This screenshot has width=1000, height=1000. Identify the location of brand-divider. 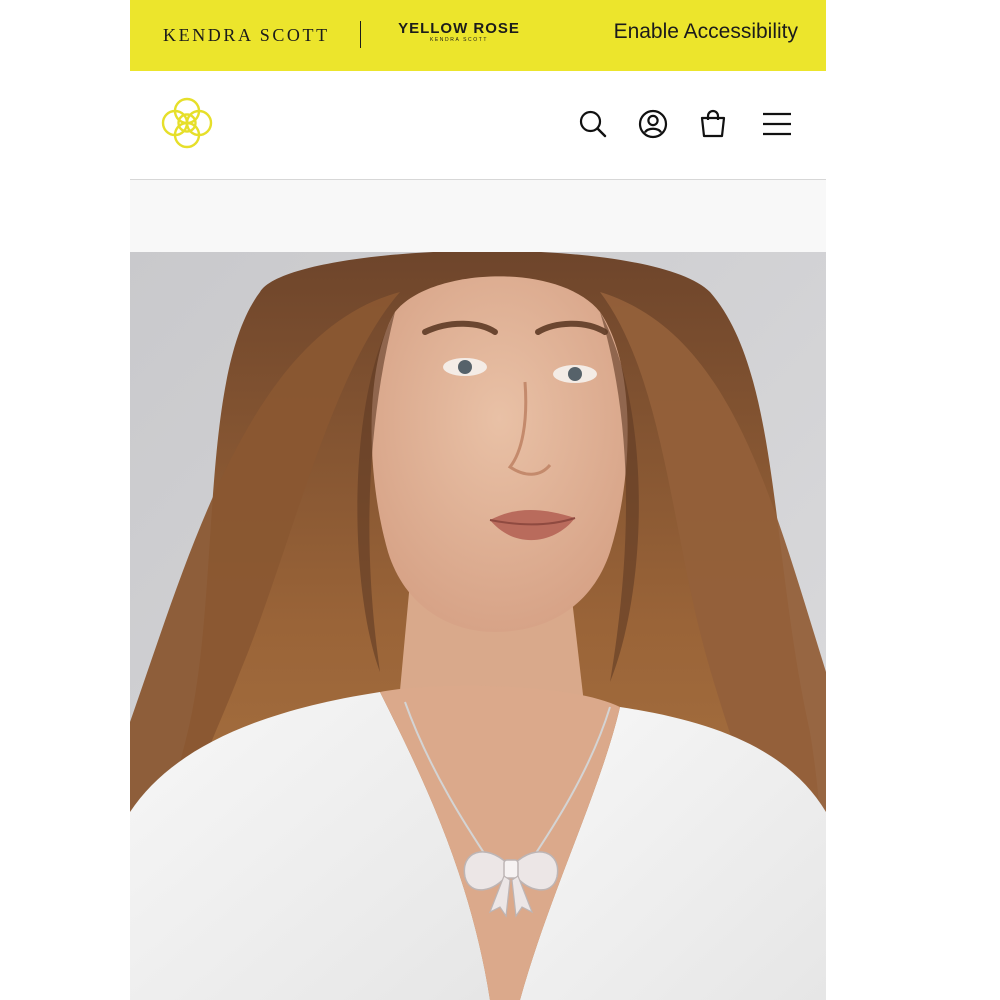
(360, 34).